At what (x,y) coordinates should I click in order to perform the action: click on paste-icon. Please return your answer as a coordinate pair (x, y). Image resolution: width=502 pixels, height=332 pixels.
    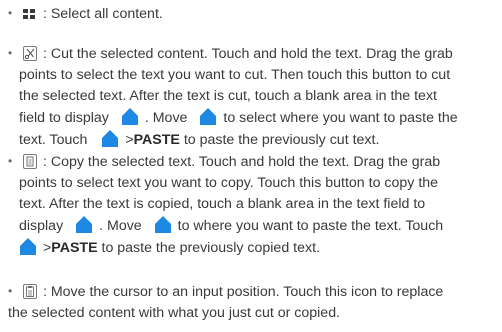
    Looking at the image, I should click on (30, 291).